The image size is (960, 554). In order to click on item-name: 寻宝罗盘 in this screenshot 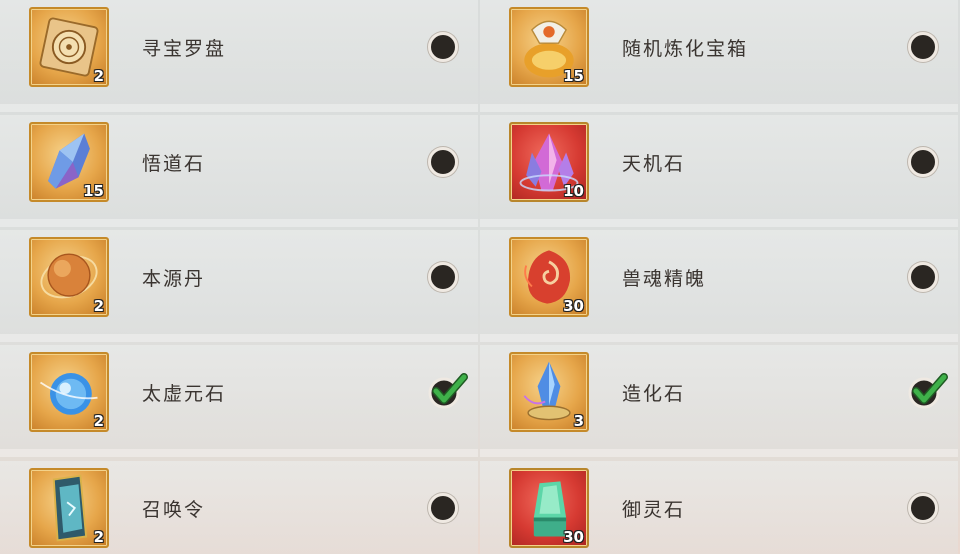, I will do `click(184, 49)`.